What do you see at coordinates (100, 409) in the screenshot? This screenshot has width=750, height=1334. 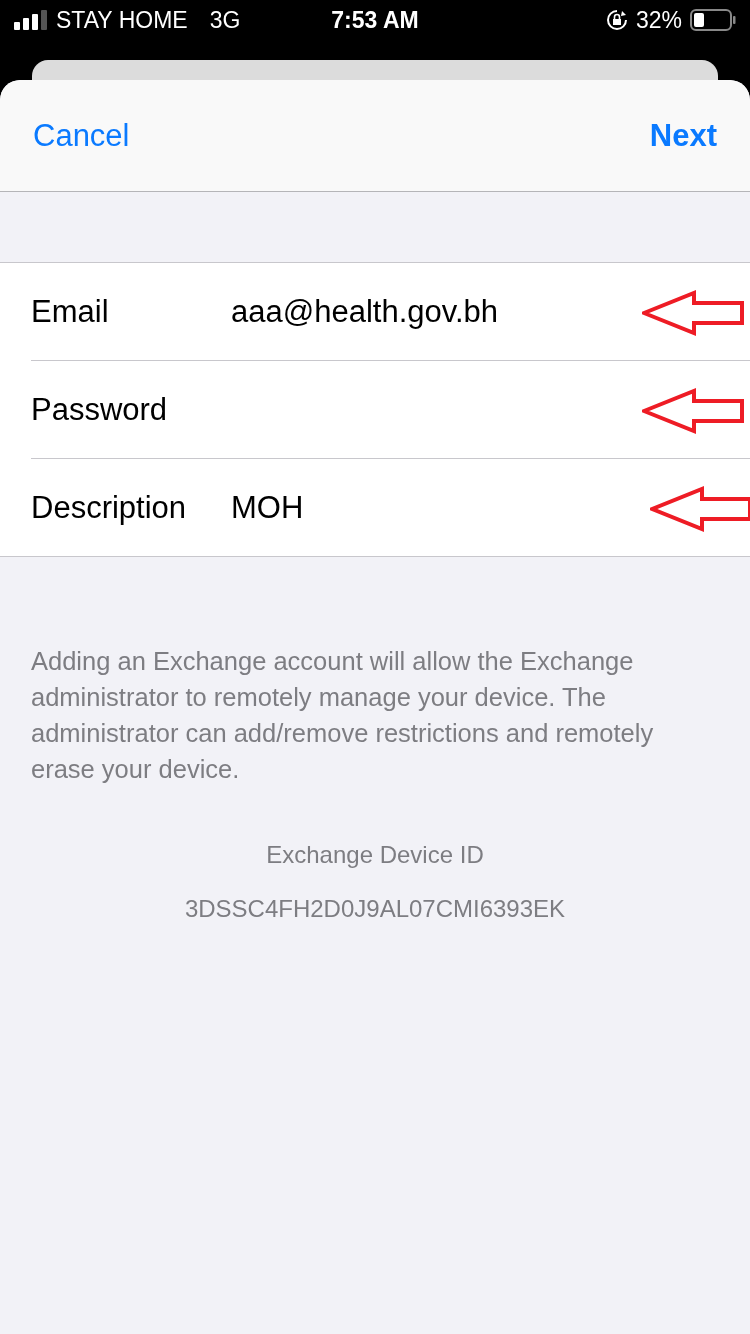 I see `field-label: Password` at bounding box center [100, 409].